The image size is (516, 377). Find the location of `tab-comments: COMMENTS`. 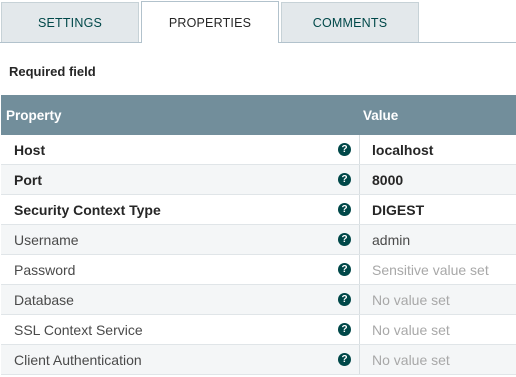

tab-comments: COMMENTS is located at coordinates (350, 22).